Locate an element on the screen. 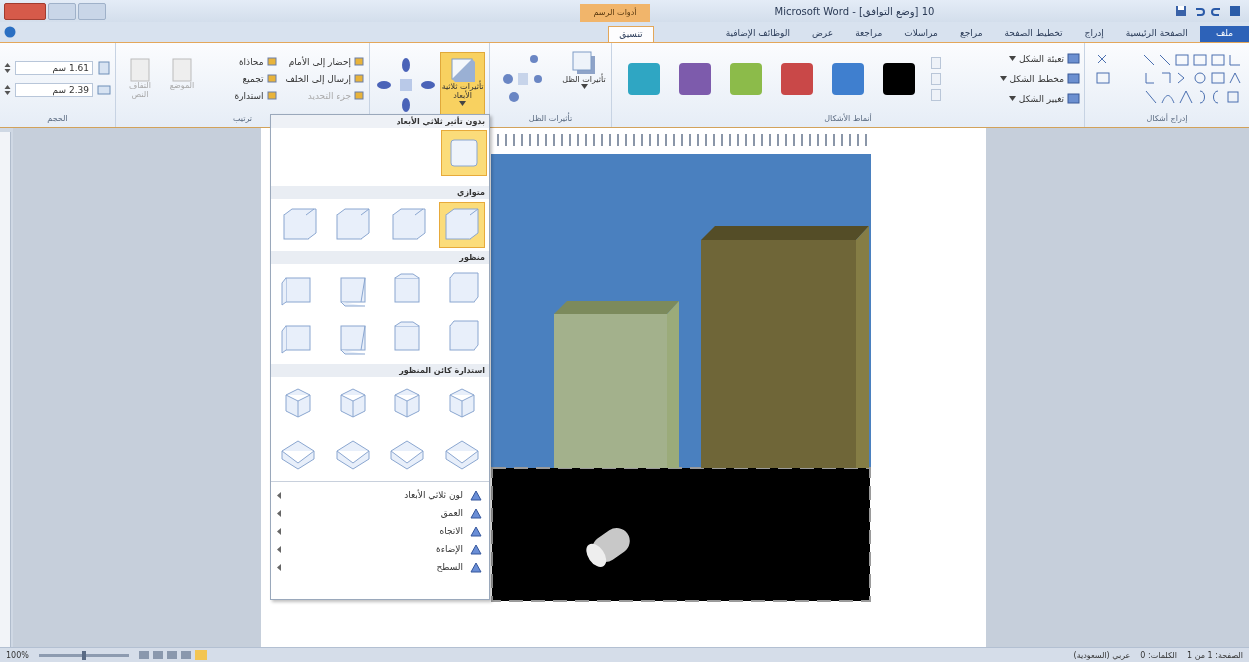 This screenshot has height=662, width=1249. maximize-button is located at coordinates (62, 11).